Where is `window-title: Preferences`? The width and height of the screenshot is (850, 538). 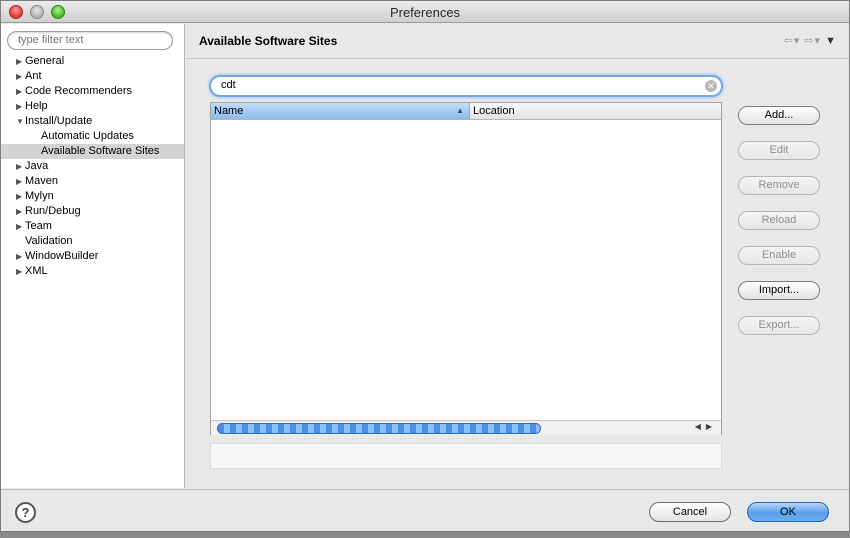
window-title: Preferences is located at coordinates (425, 12).